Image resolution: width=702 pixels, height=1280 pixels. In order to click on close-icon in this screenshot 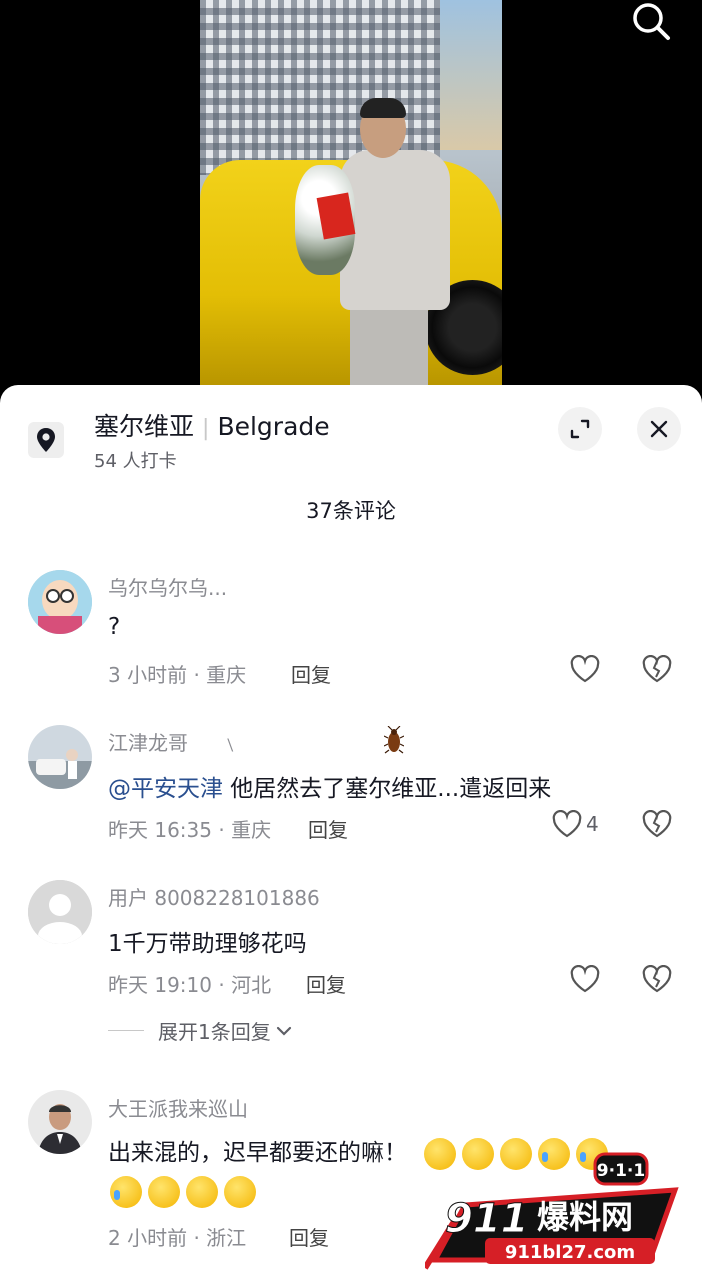, I will do `click(659, 429)`.